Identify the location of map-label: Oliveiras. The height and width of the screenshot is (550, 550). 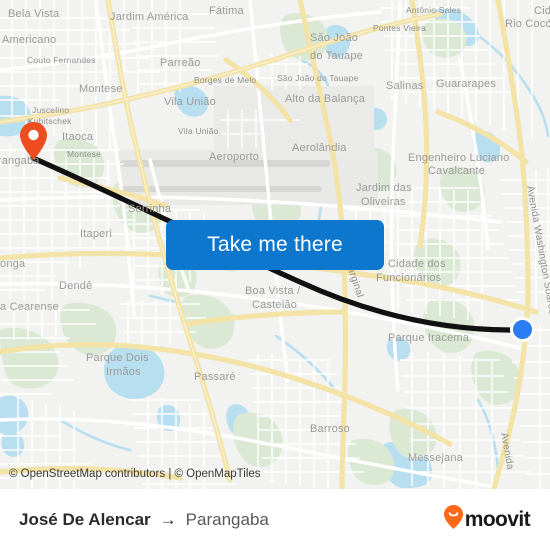
(383, 202).